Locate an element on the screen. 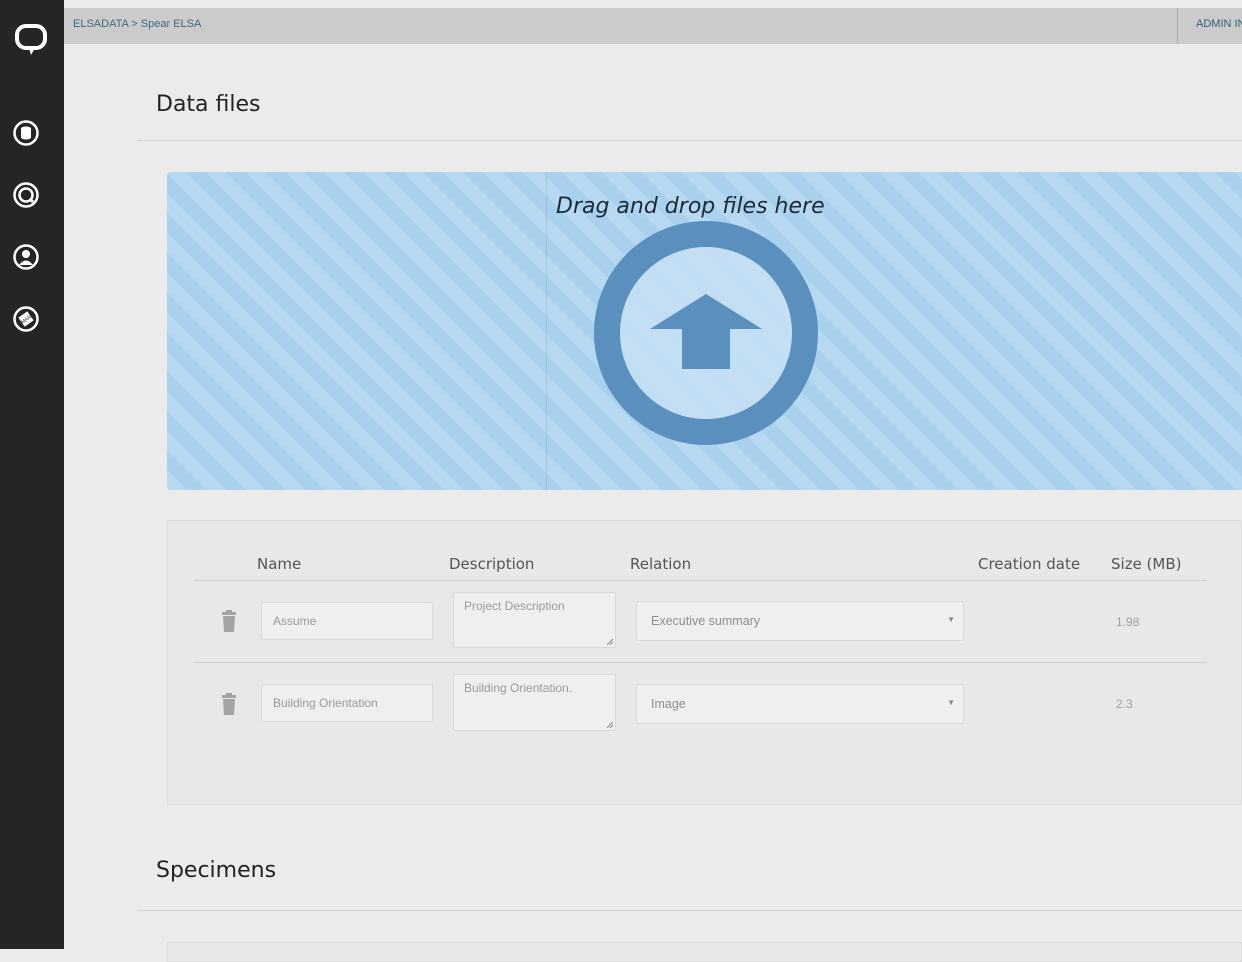 The height and width of the screenshot is (962, 1242). column-header-name: Name is located at coordinates (279, 564).